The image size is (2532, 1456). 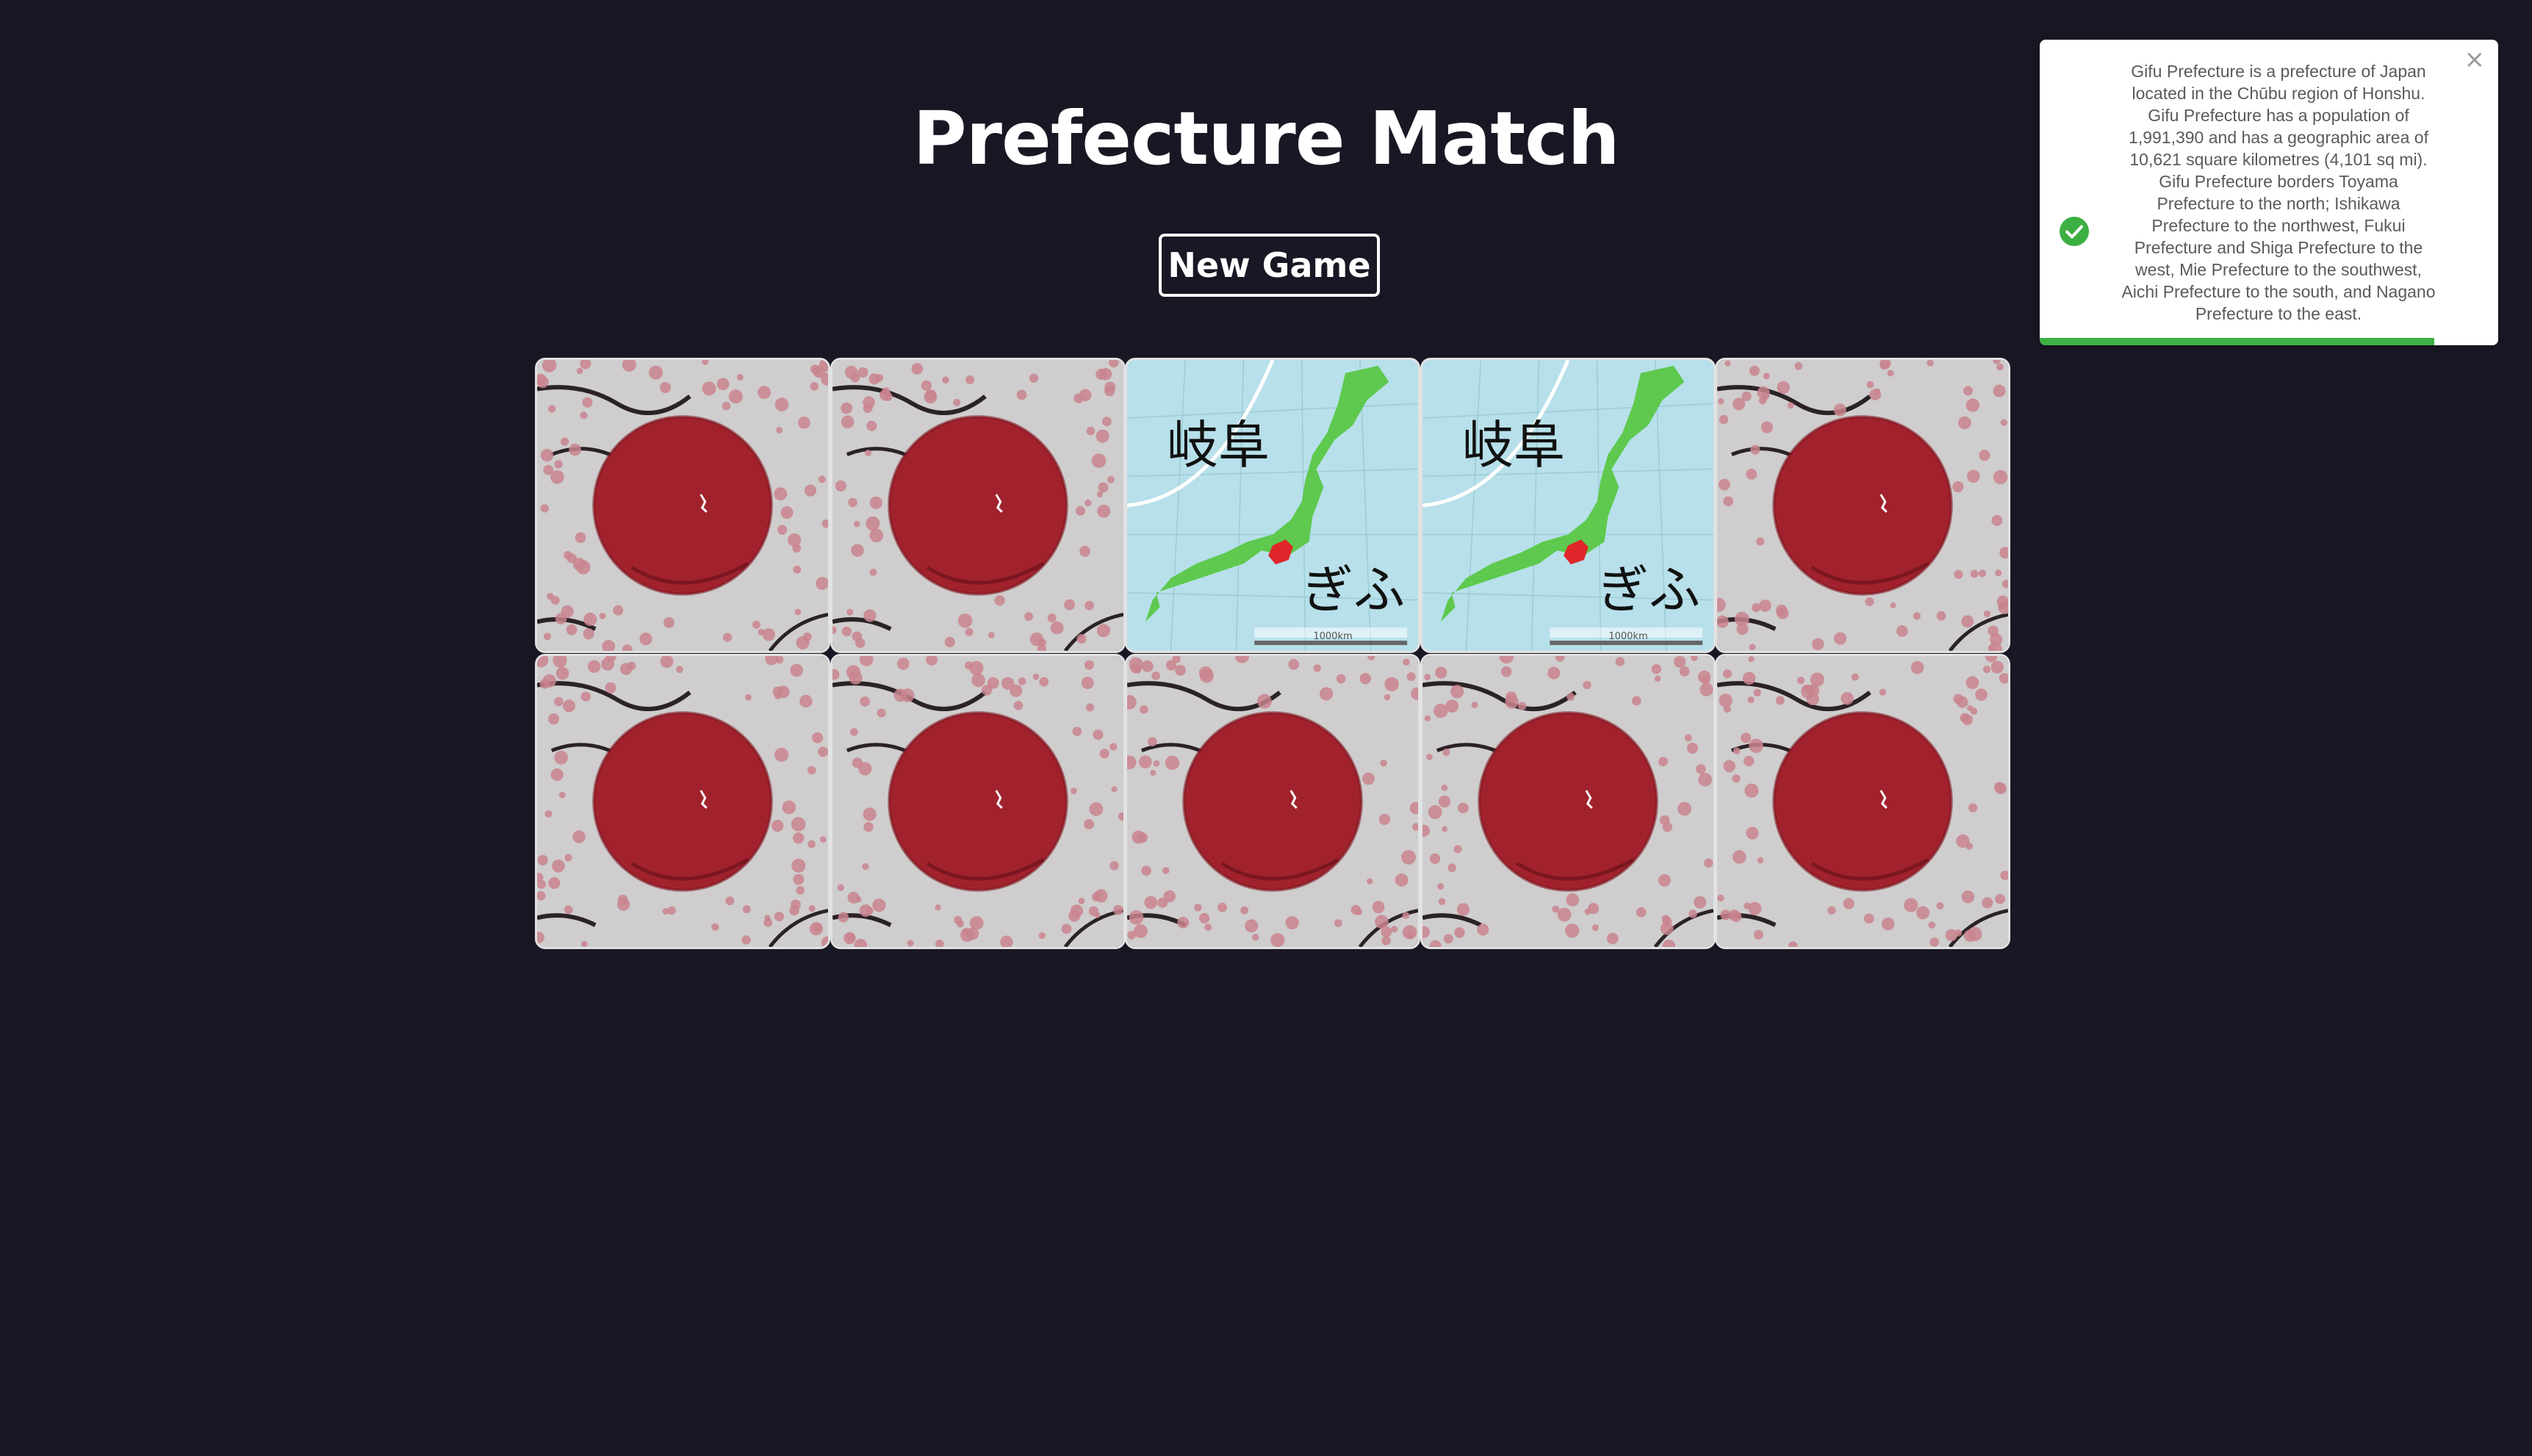 What do you see at coordinates (2278, 225) in the screenshot?
I see `toast-message-line: Prefecture to the northwest, Fukui` at bounding box center [2278, 225].